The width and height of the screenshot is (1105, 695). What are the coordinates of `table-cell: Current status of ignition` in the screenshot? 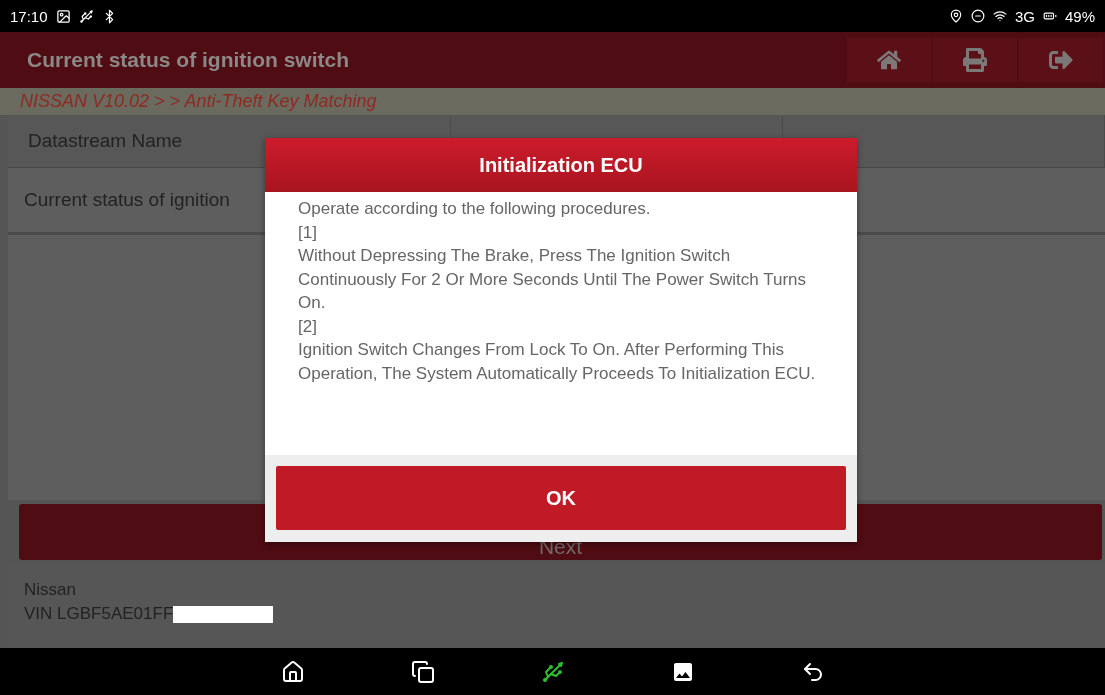 It's located at (127, 200).